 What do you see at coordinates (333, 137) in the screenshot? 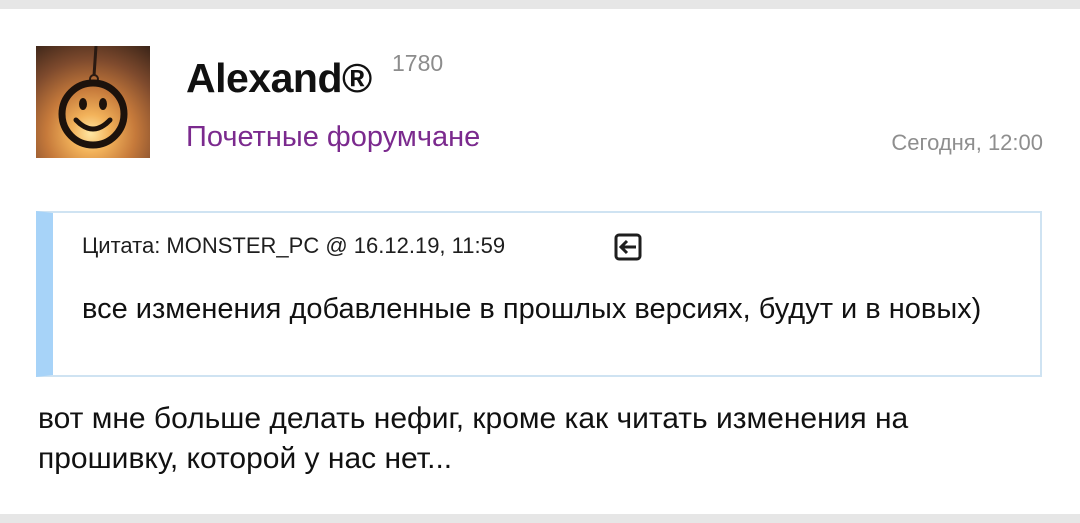
I see `user-group: Почетные форумчане` at bounding box center [333, 137].